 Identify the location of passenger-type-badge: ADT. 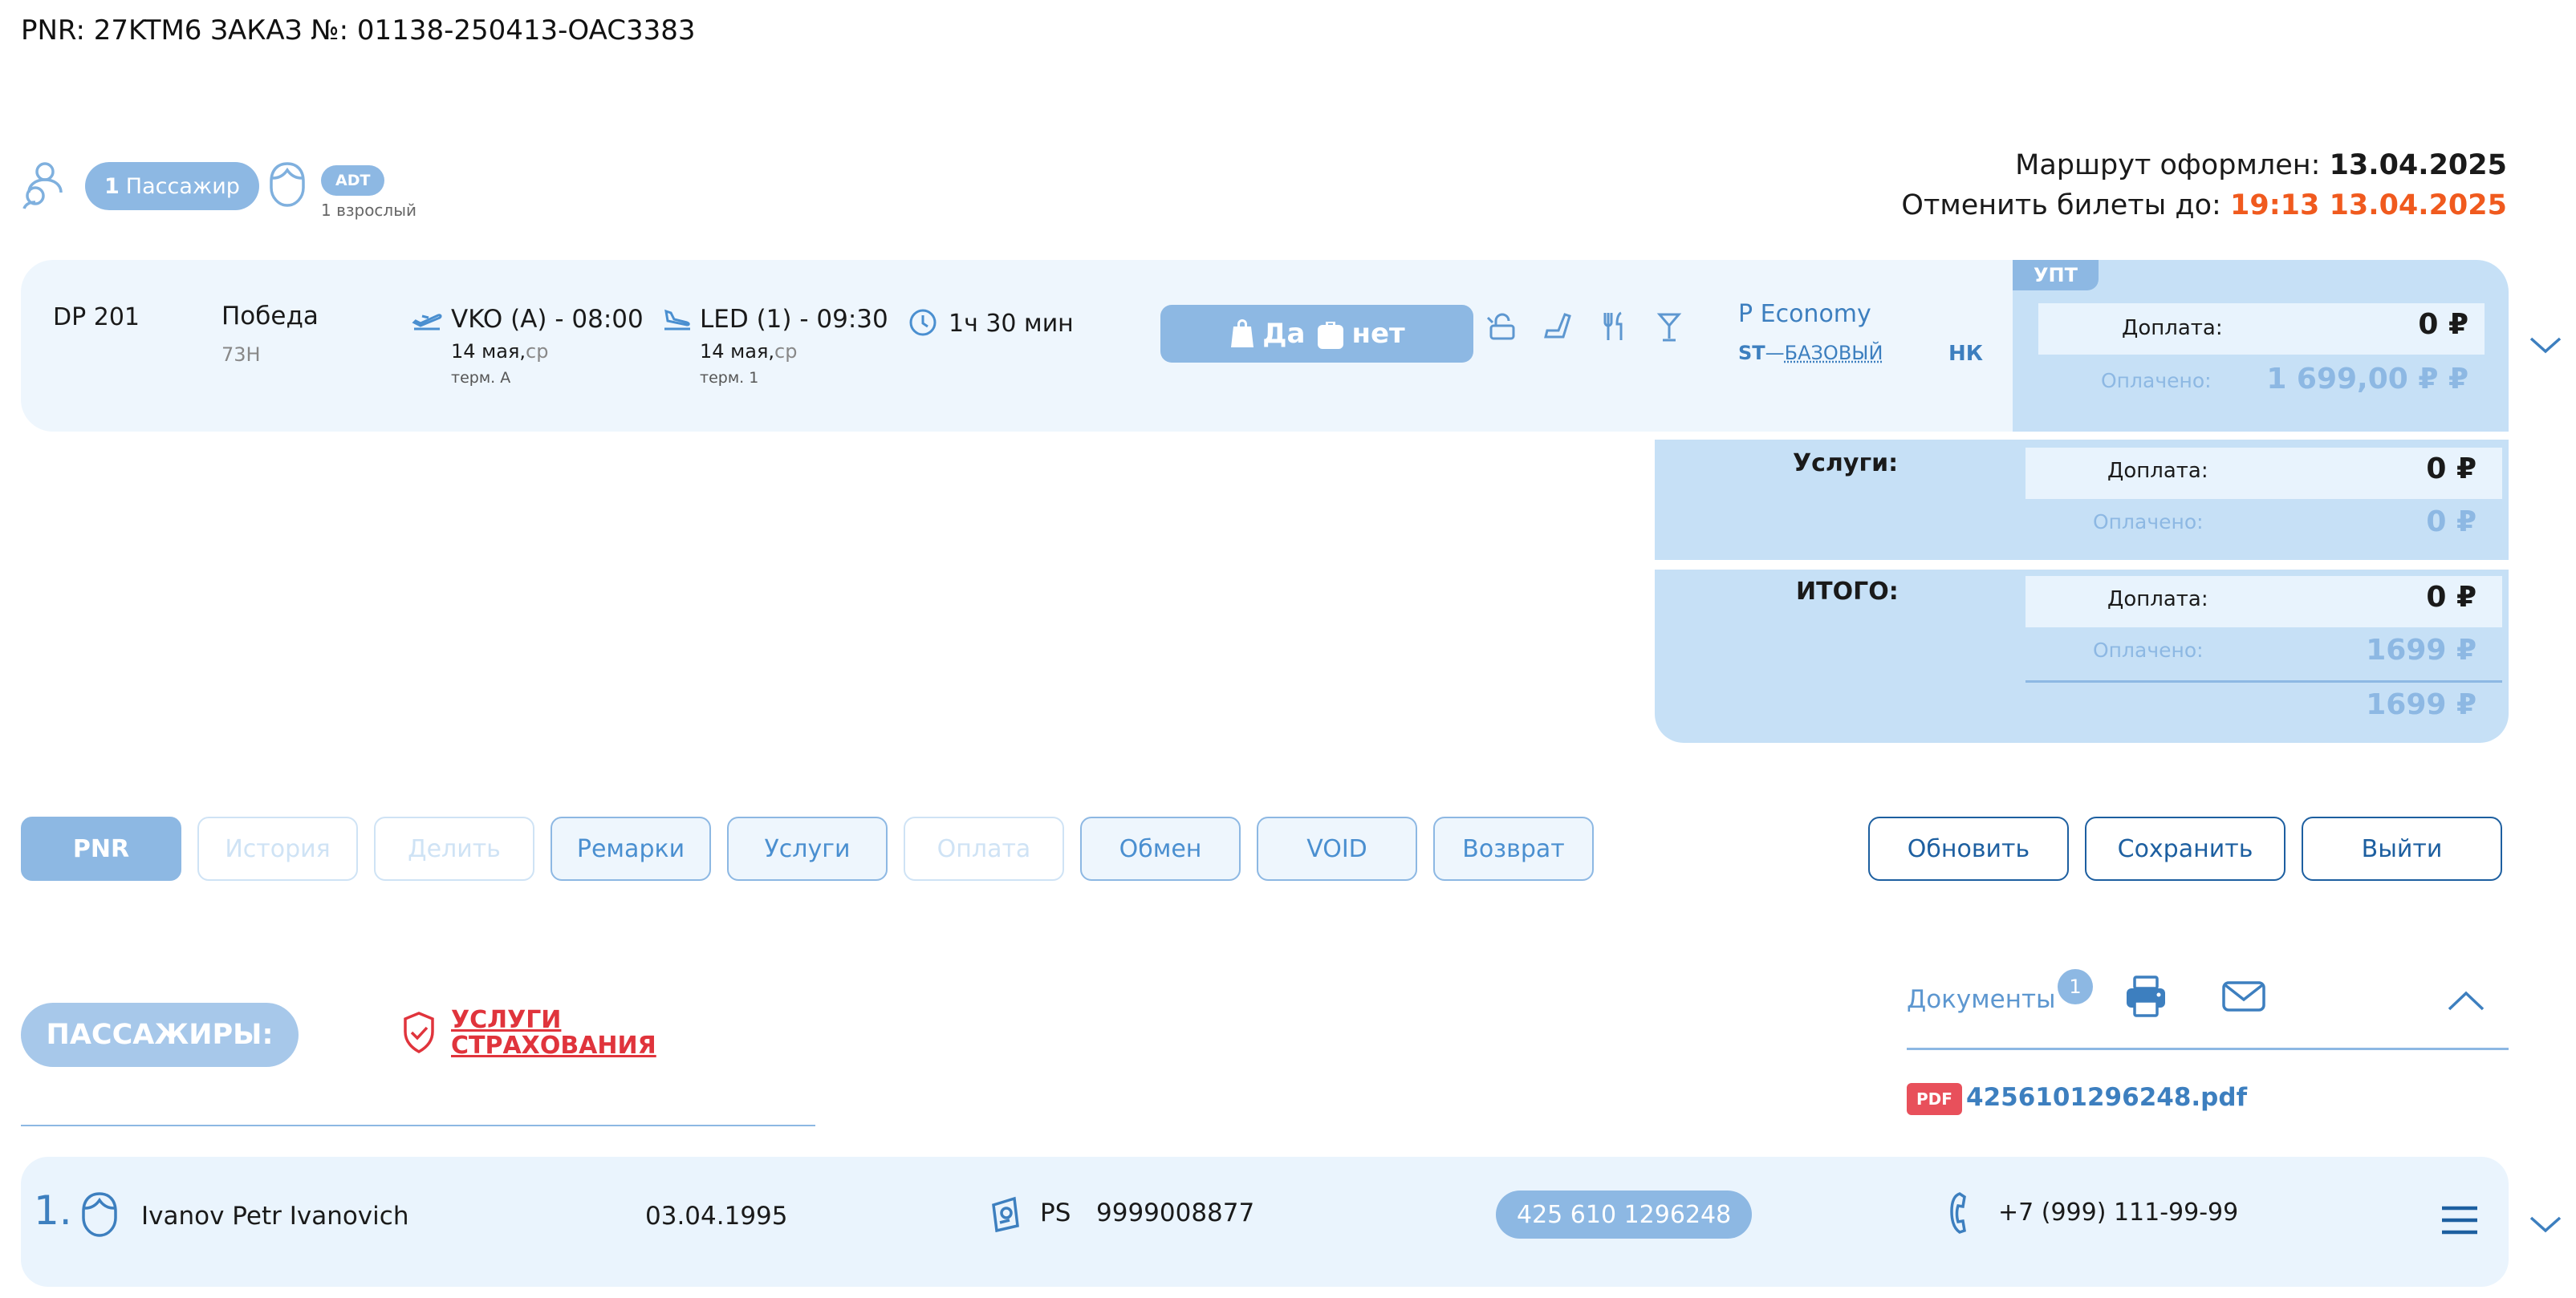
(353, 180).